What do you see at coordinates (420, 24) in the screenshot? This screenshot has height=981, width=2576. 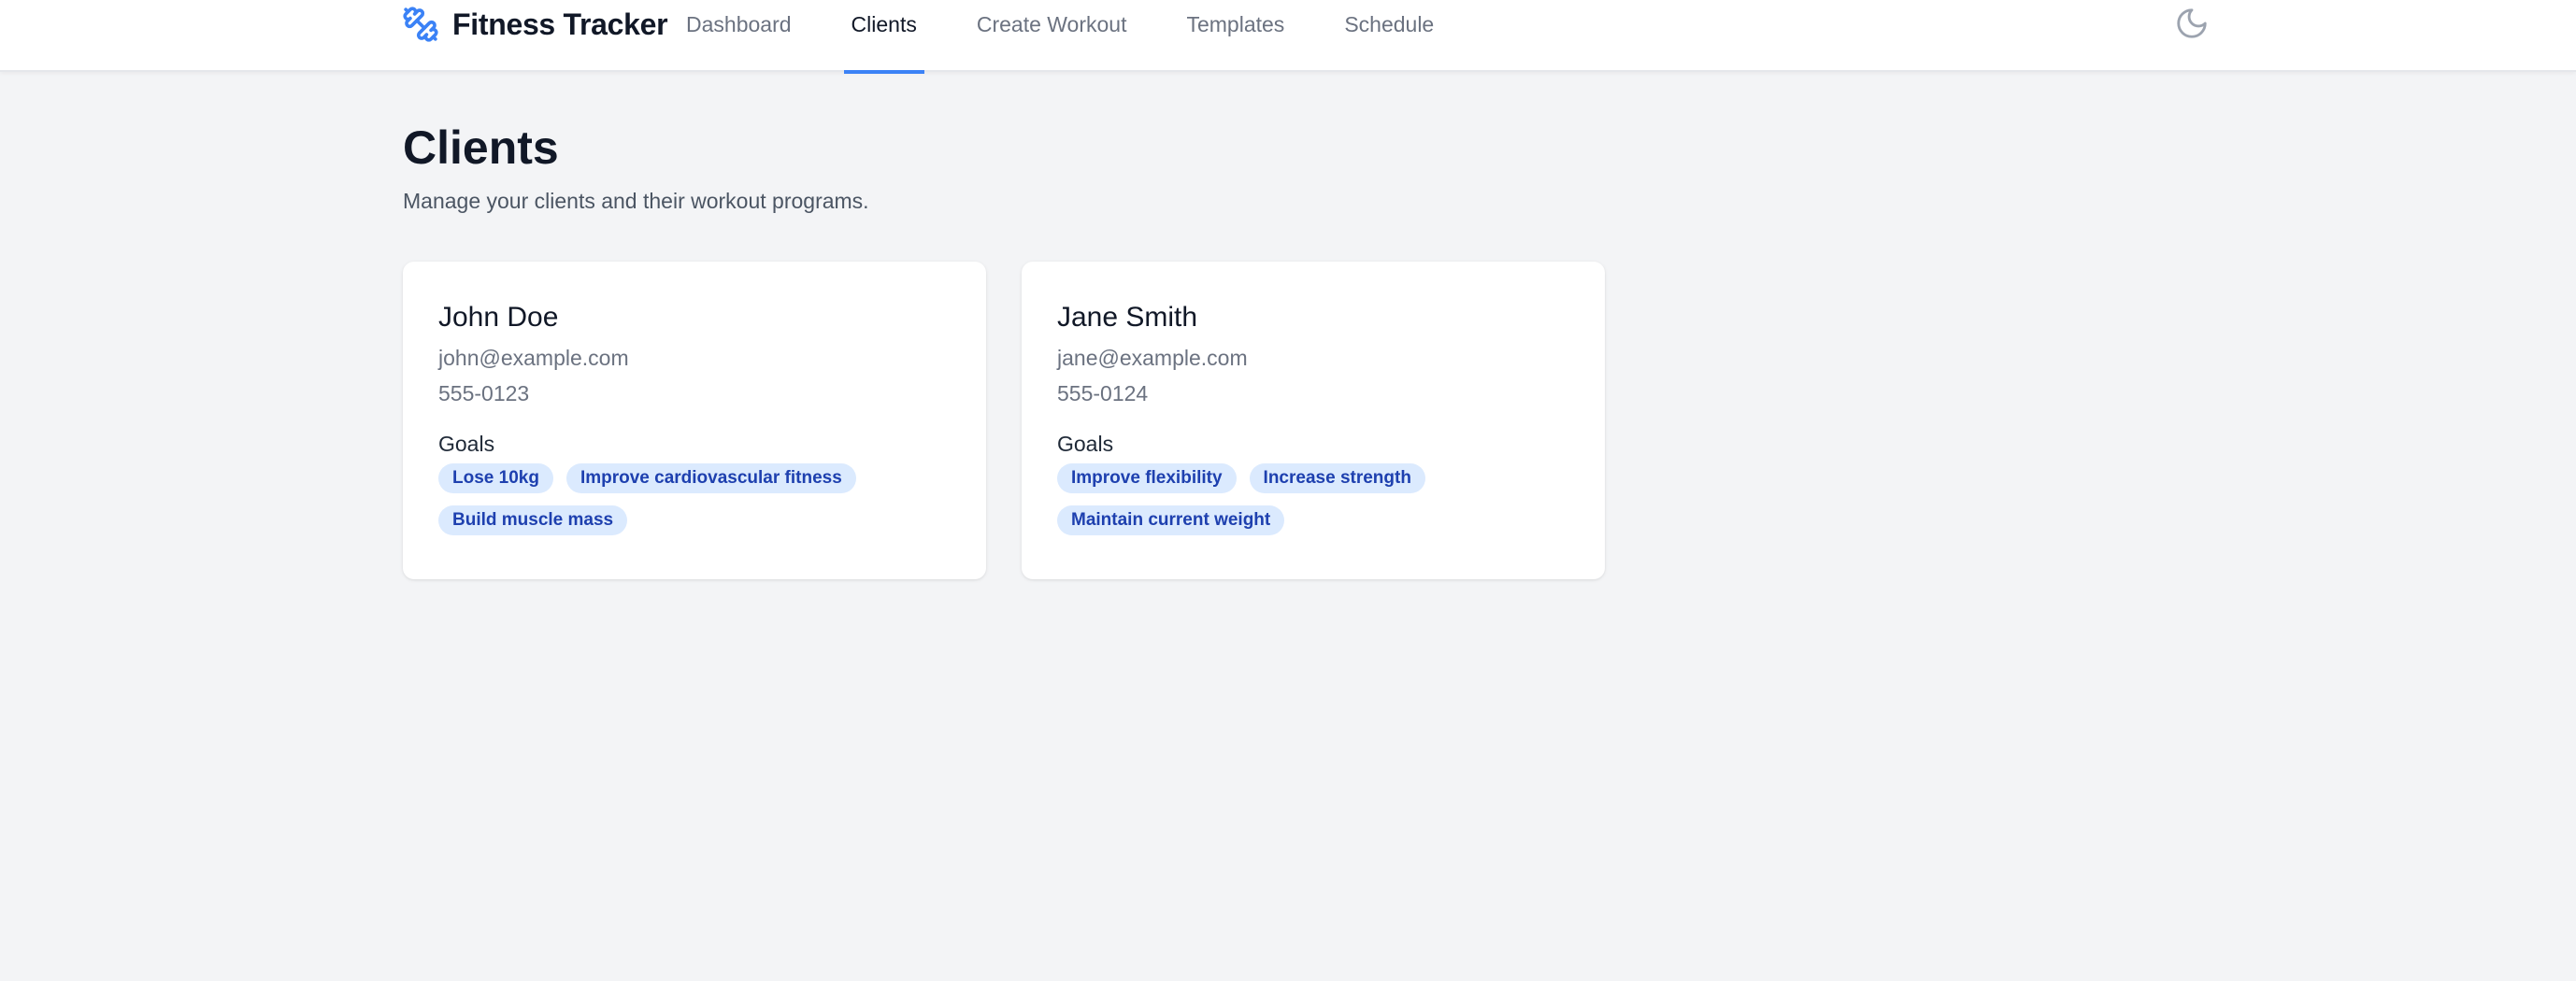 I see `dumbbell-icon` at bounding box center [420, 24].